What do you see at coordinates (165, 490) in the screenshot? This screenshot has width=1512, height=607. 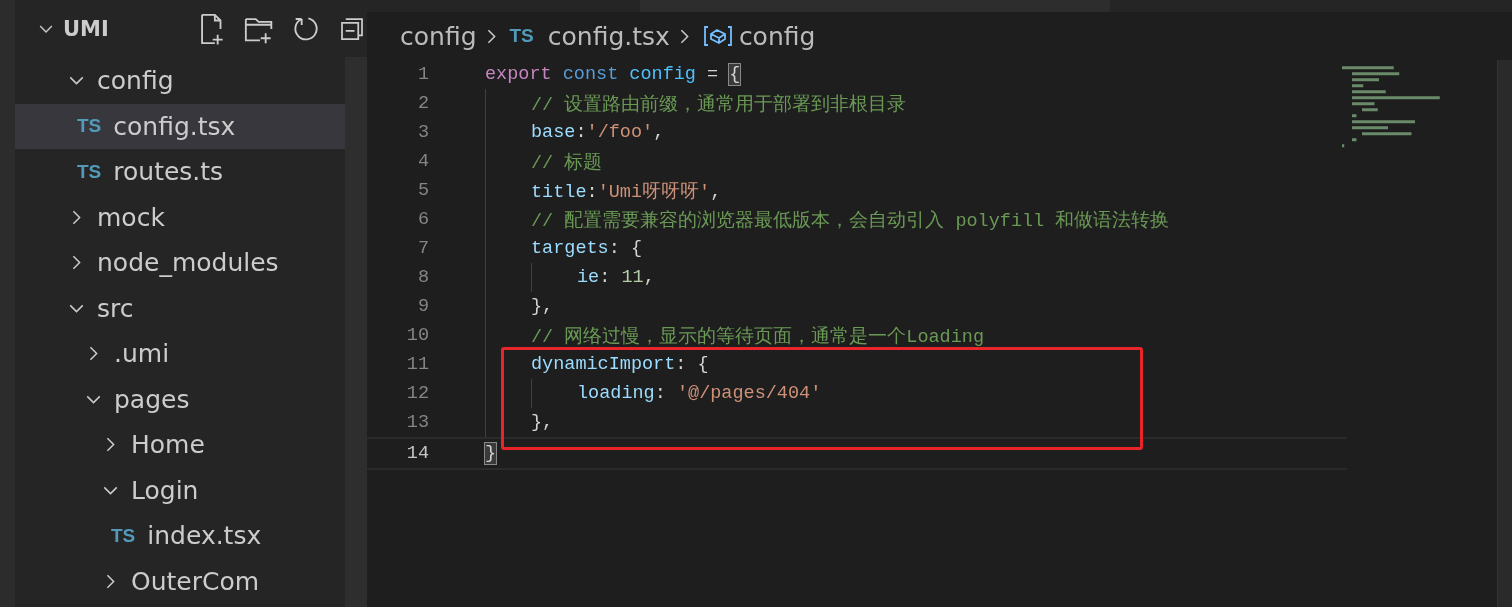 I see `tree-item-label: Login` at bounding box center [165, 490].